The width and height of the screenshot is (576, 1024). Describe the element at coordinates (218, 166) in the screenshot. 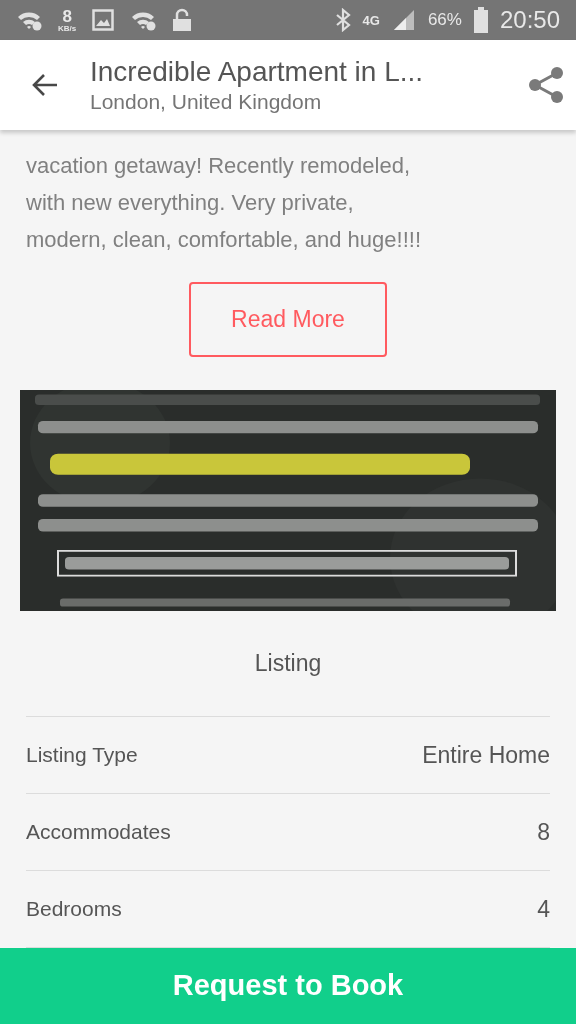

I see `description-line: vacation getaway! Recently remodeled,` at that location.